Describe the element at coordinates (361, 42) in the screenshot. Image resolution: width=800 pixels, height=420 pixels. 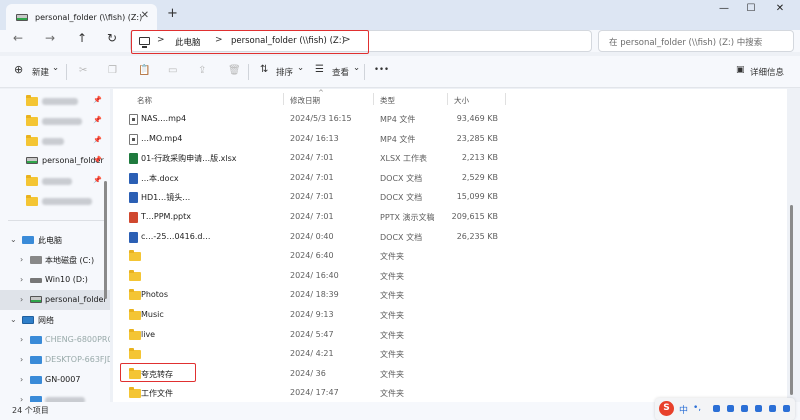
I see `address-bar: > 此电脑 > personal_folder (\\fish) (Z:) >` at that location.